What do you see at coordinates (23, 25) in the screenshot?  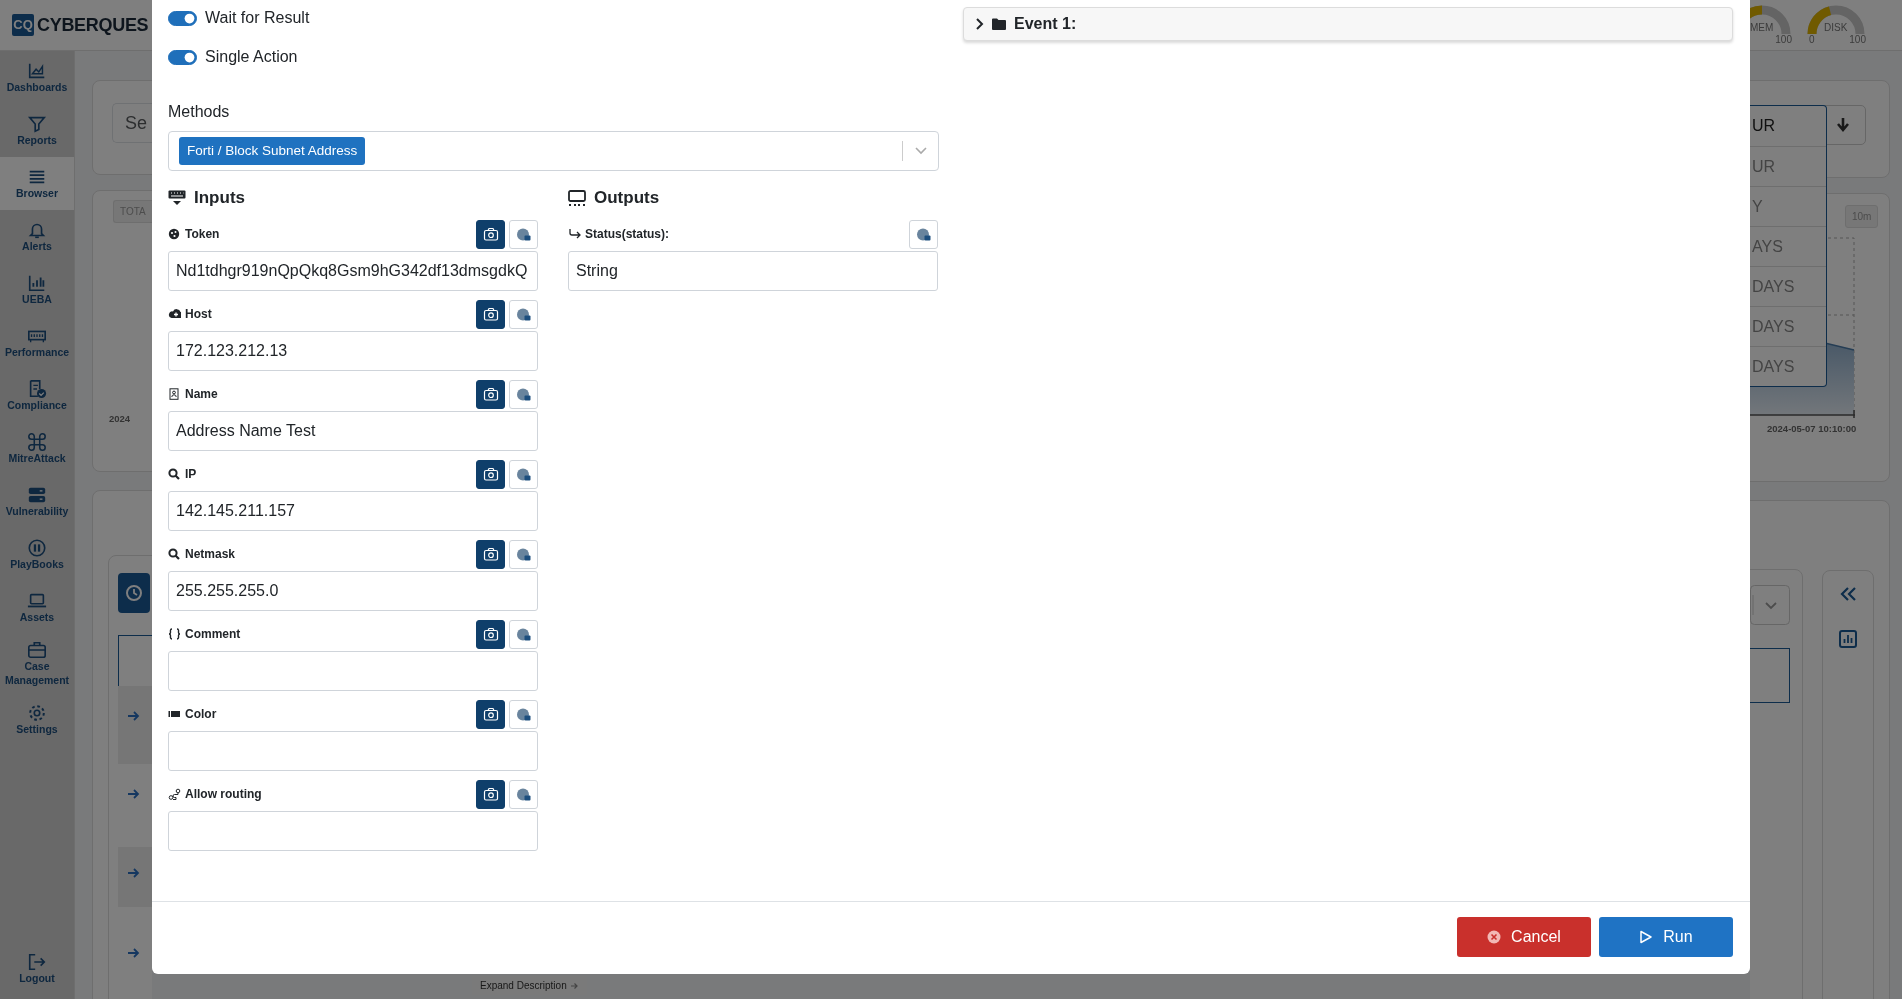 I see `logo-mark: CQ` at bounding box center [23, 25].